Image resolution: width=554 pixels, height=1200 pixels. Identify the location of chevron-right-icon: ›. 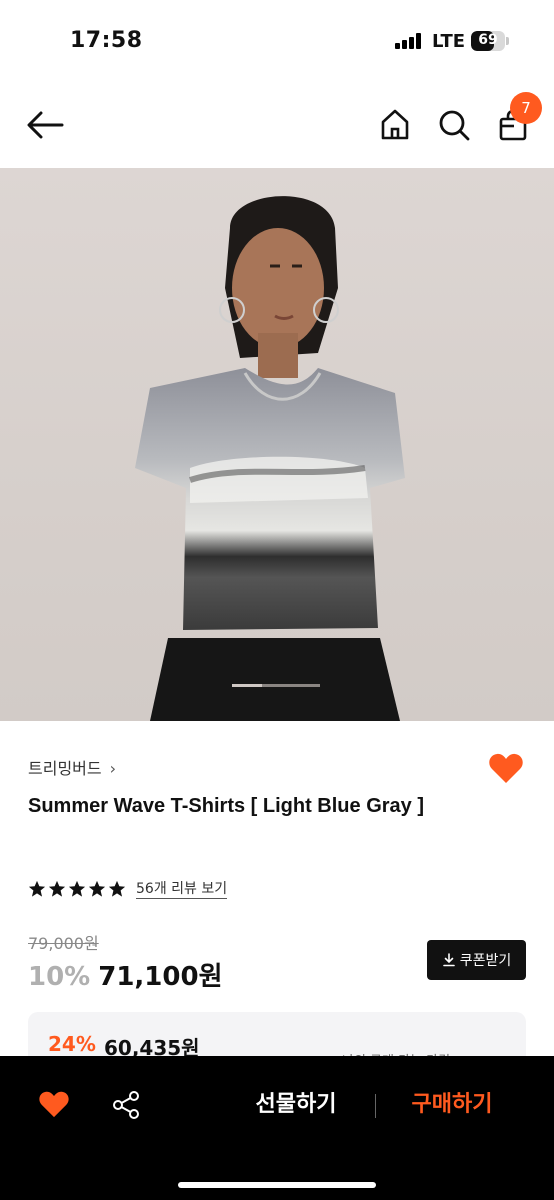
(113, 768).